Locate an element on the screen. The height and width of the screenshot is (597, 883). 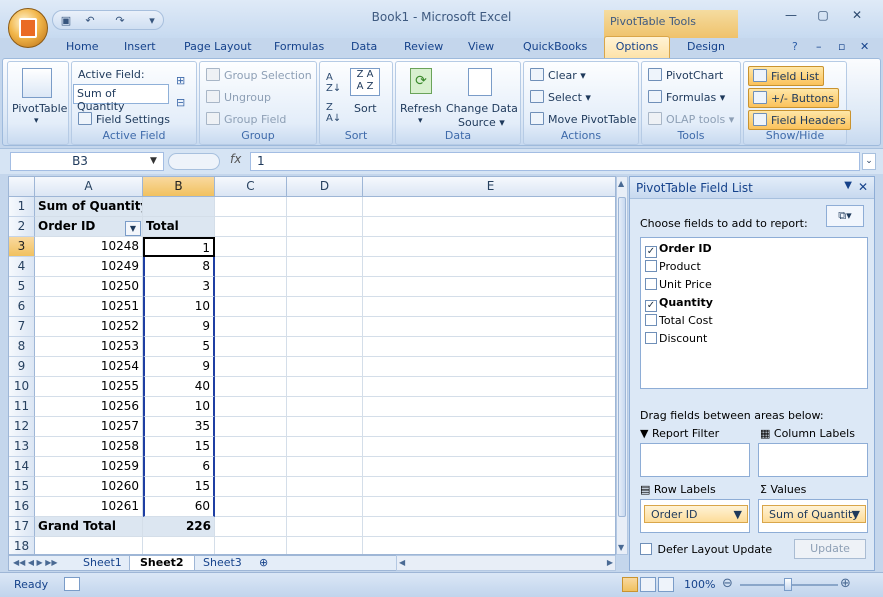
select-button: Select ▾ is located at coordinates (560, 97).